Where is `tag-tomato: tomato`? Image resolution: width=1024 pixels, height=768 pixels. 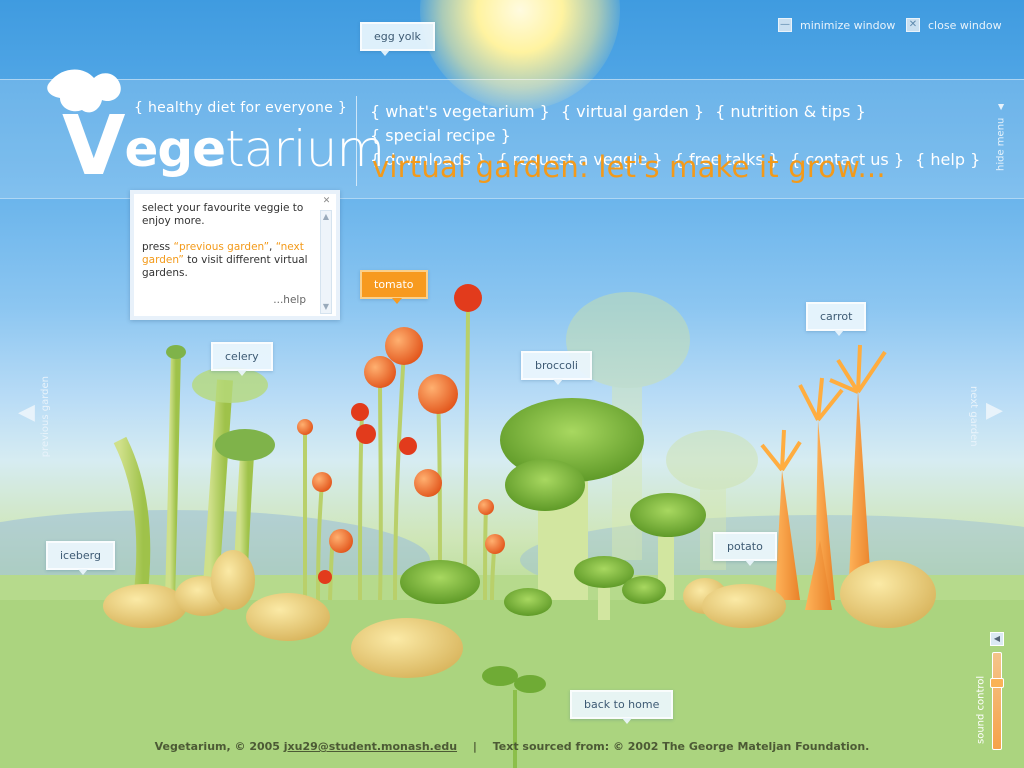 tag-tomato: tomato is located at coordinates (394, 287).